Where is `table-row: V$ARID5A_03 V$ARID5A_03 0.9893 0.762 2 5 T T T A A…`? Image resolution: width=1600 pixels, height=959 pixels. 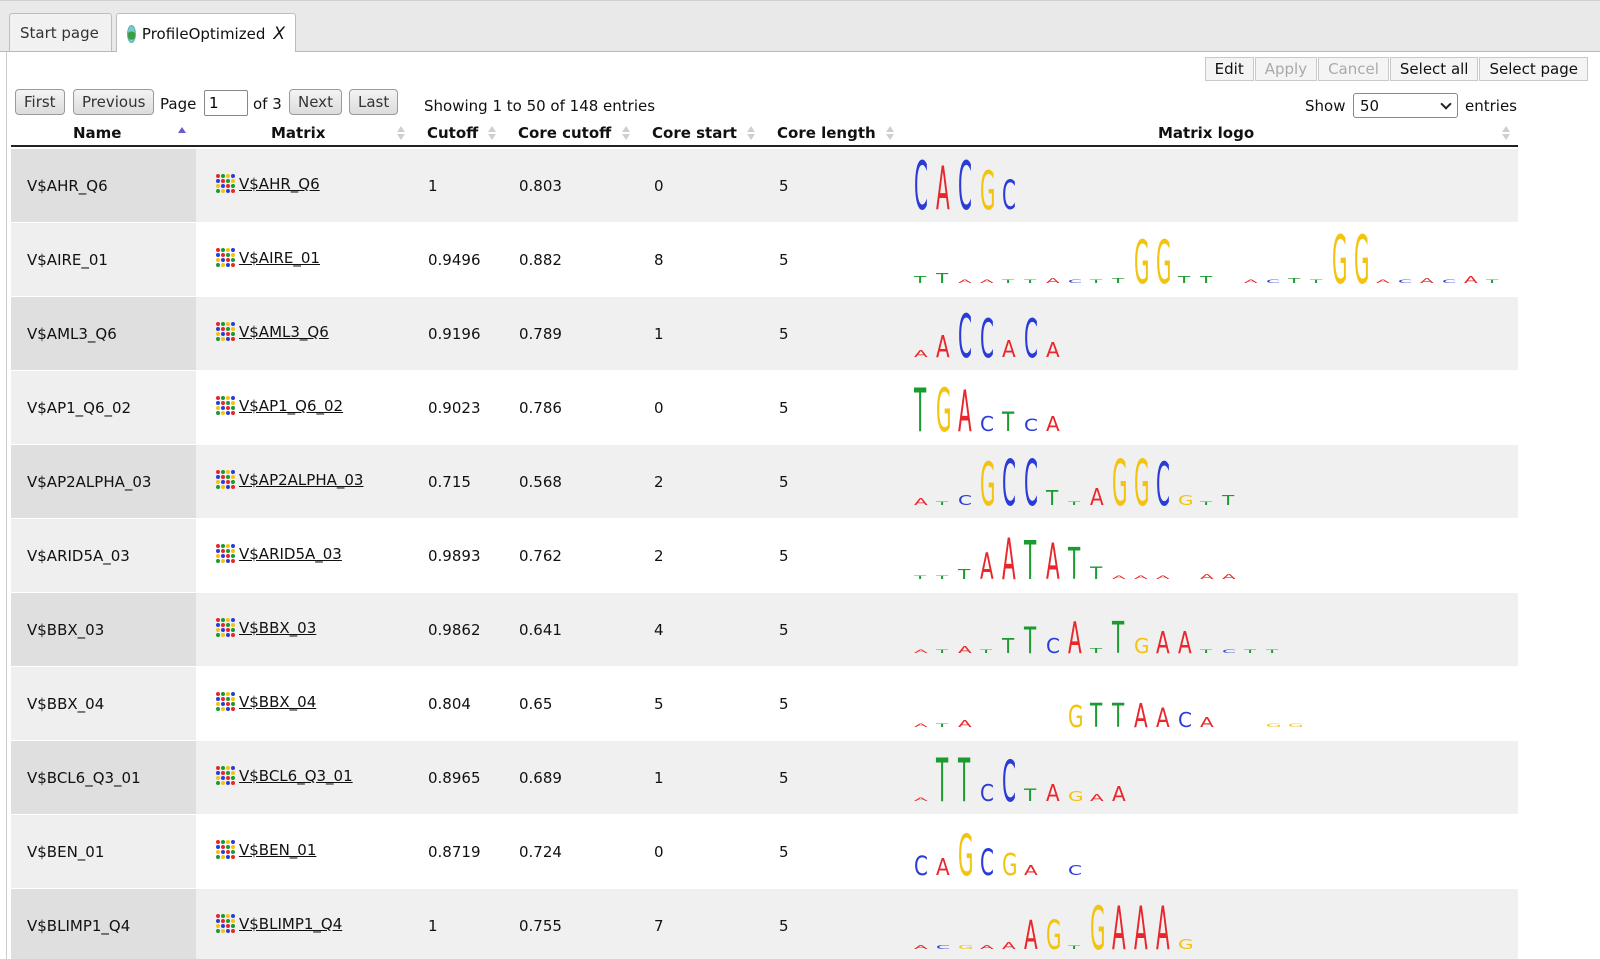
table-row: V$ARID5A_03 V$ARID5A_03 0.9893 0.762 2 5 T T T A A… is located at coordinates (764, 555).